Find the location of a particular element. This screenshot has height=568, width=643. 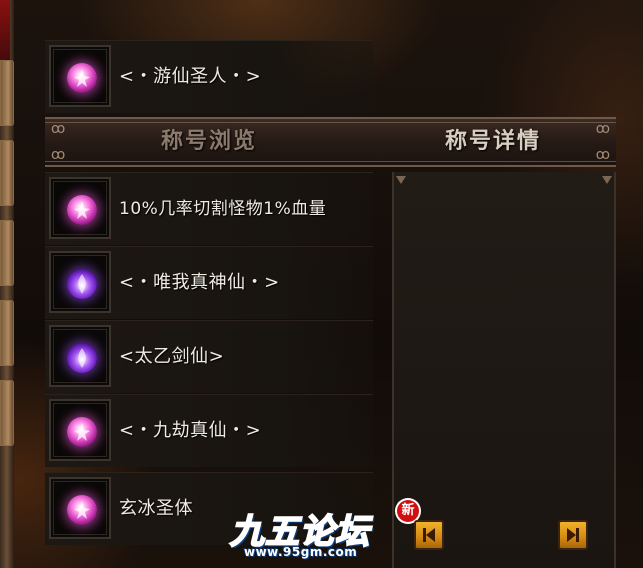

watermark-url: www.95gm.com is located at coordinates (301, 552).